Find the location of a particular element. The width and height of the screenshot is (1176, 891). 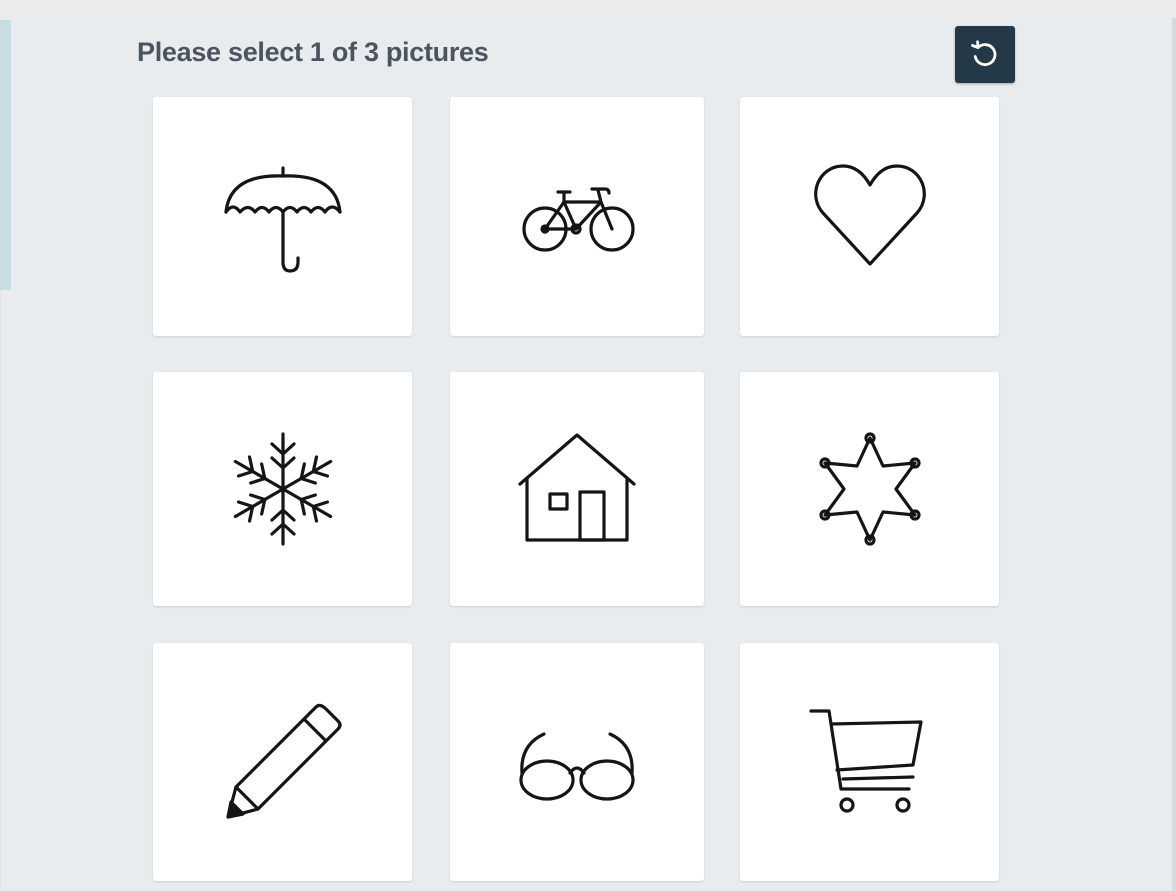

picture-tile-sheriff-star is located at coordinates (869, 489).